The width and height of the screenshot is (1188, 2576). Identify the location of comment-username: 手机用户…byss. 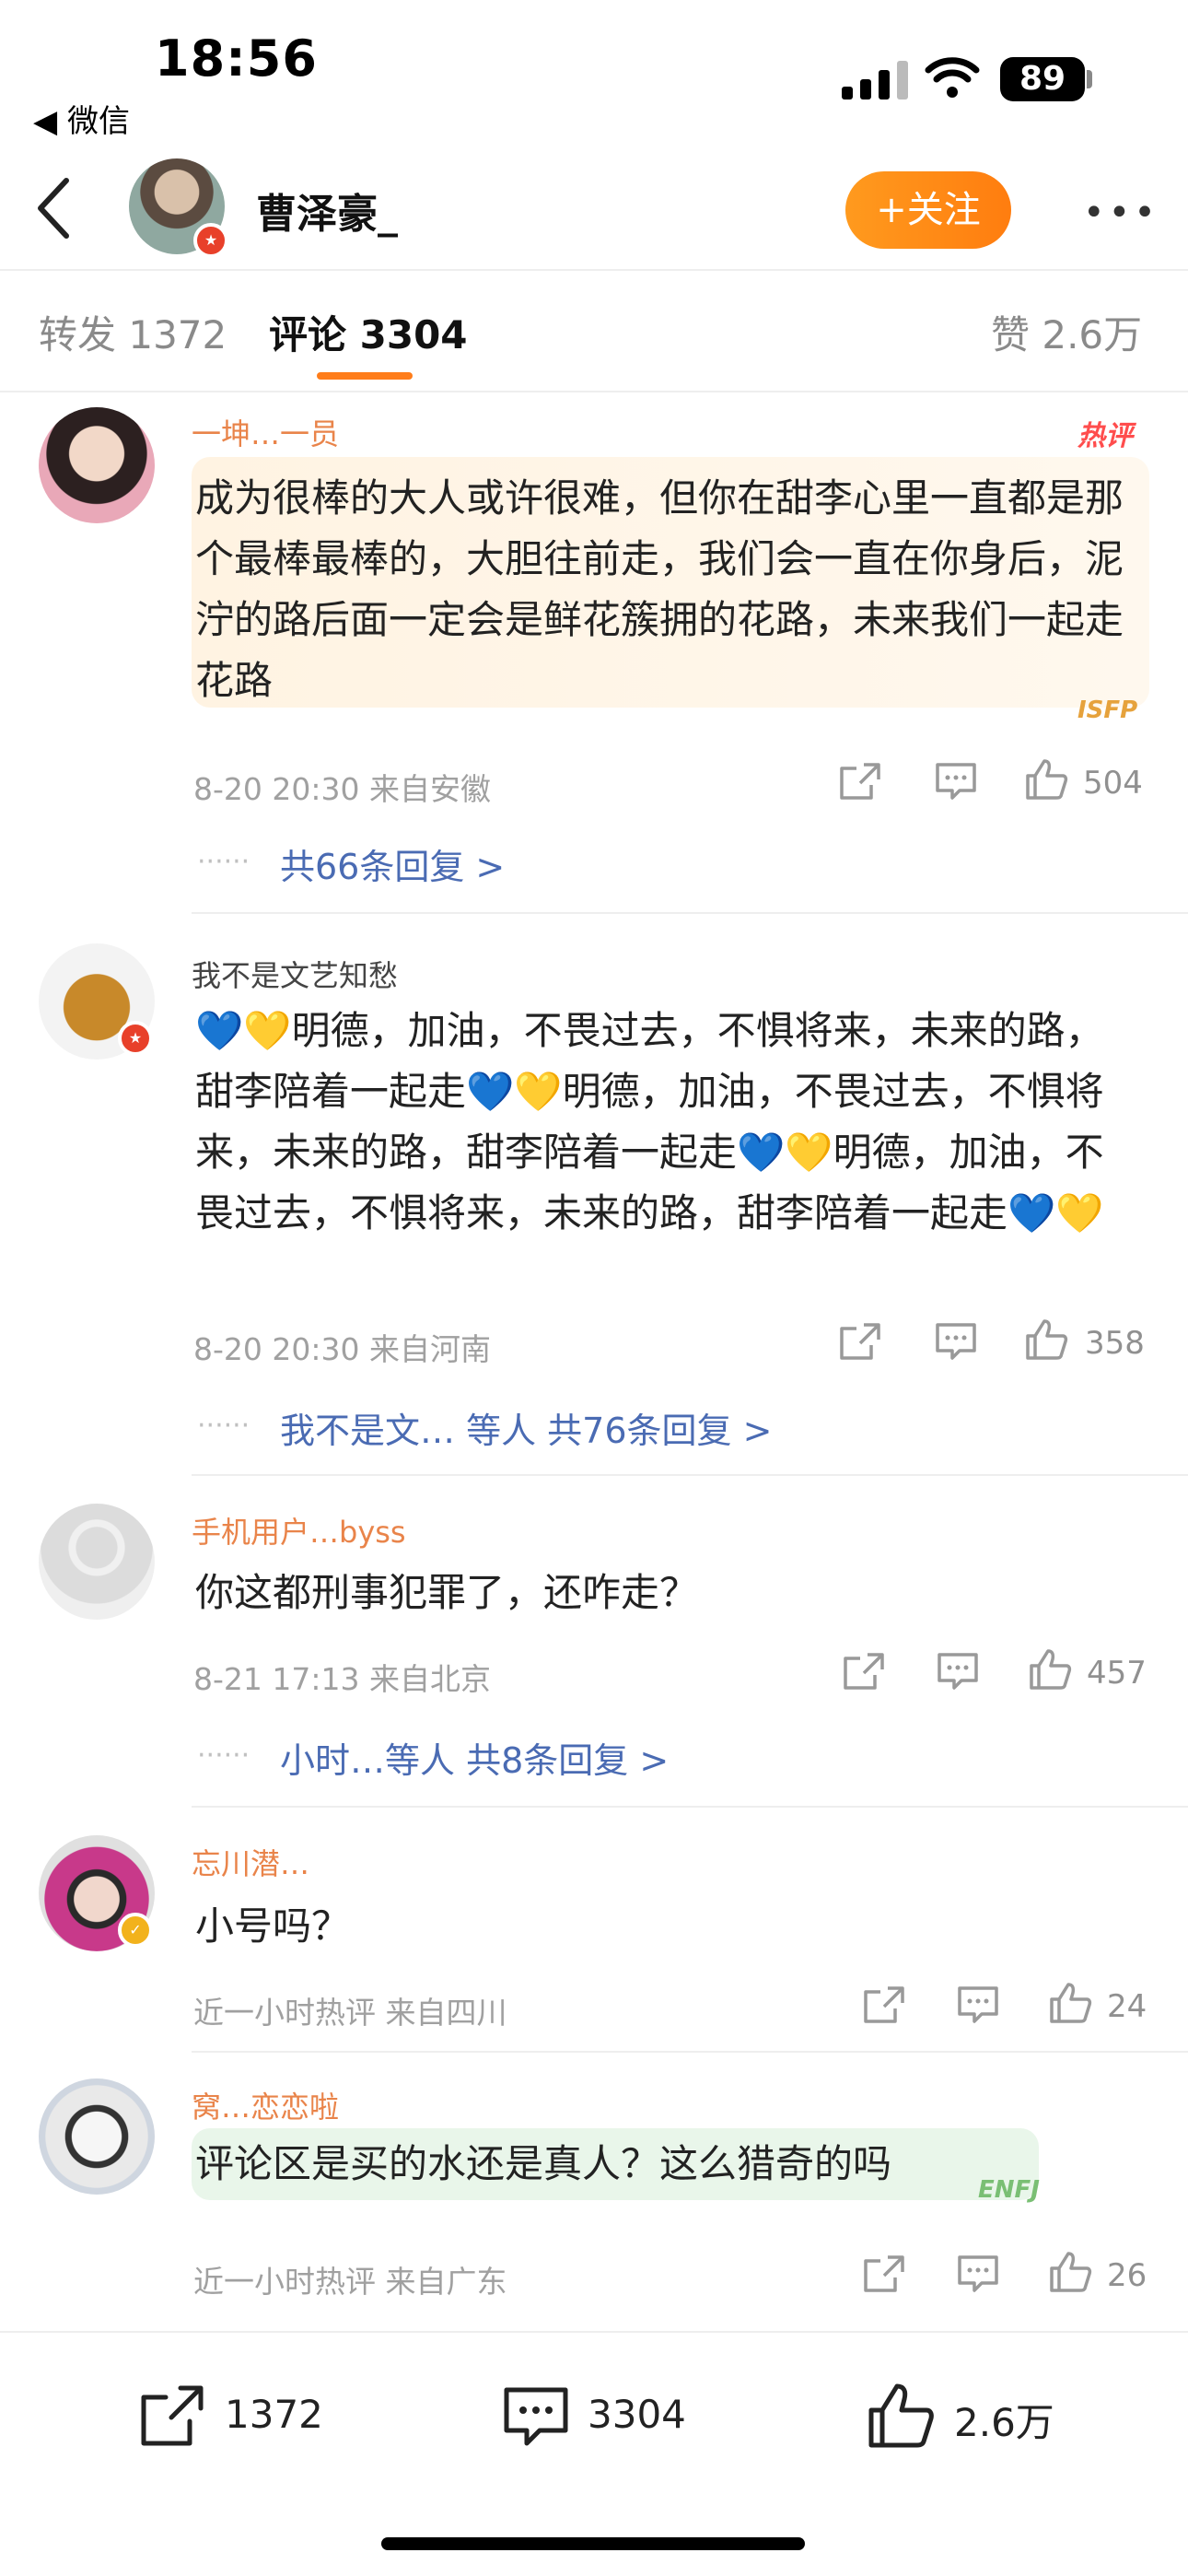
(299, 1530).